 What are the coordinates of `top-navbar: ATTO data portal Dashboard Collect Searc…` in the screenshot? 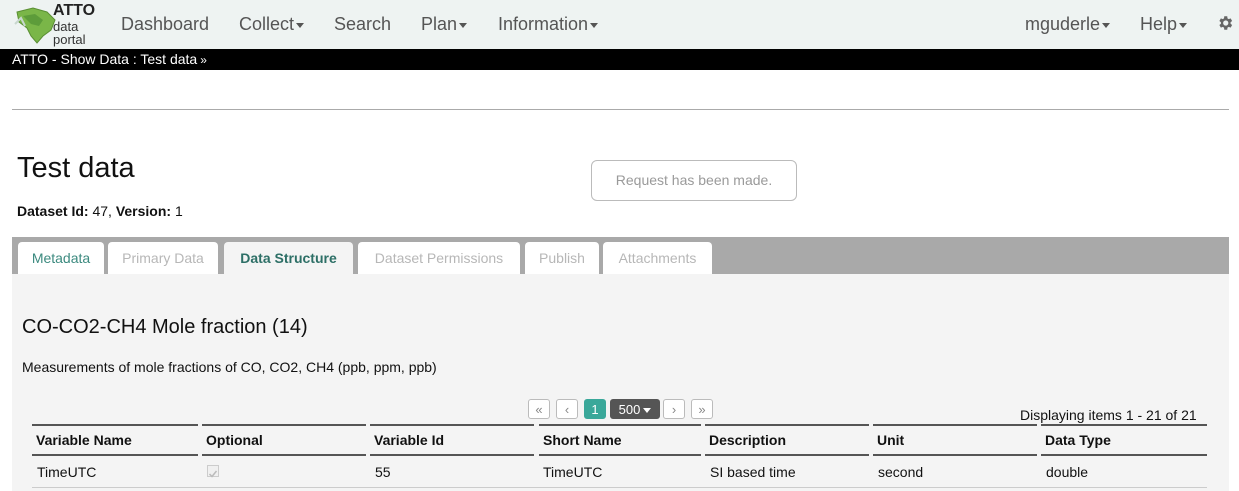 It's located at (619, 24).